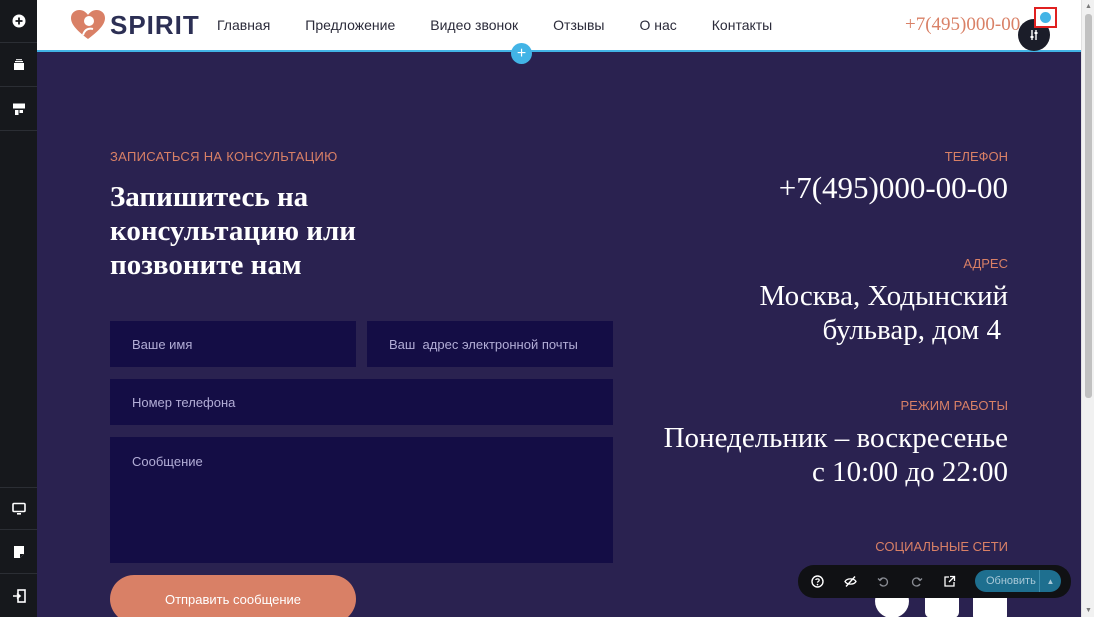 The height and width of the screenshot is (617, 1094). I want to click on layers-button, so click(18, 65).